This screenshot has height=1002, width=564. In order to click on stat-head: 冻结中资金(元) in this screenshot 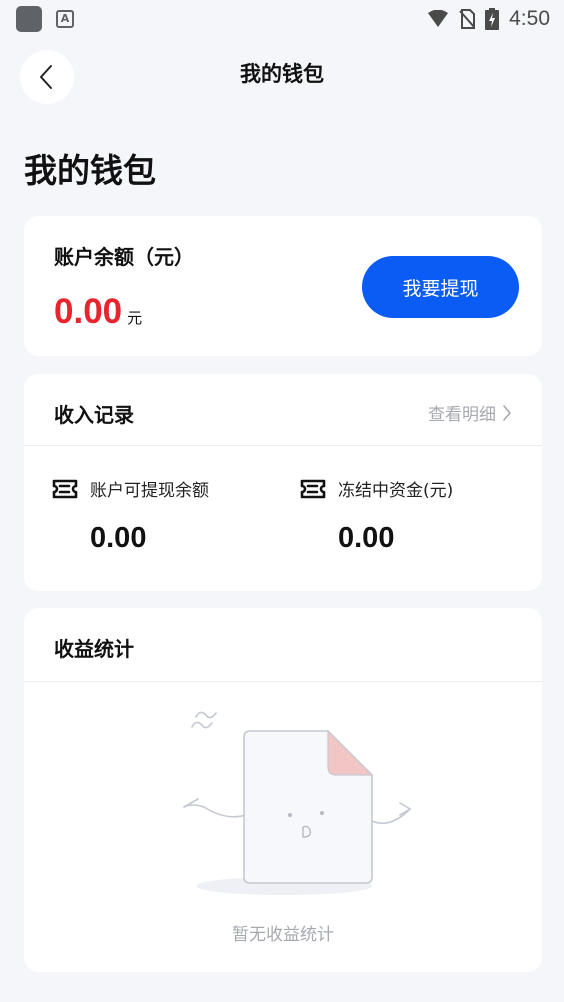, I will do `click(376, 488)`.